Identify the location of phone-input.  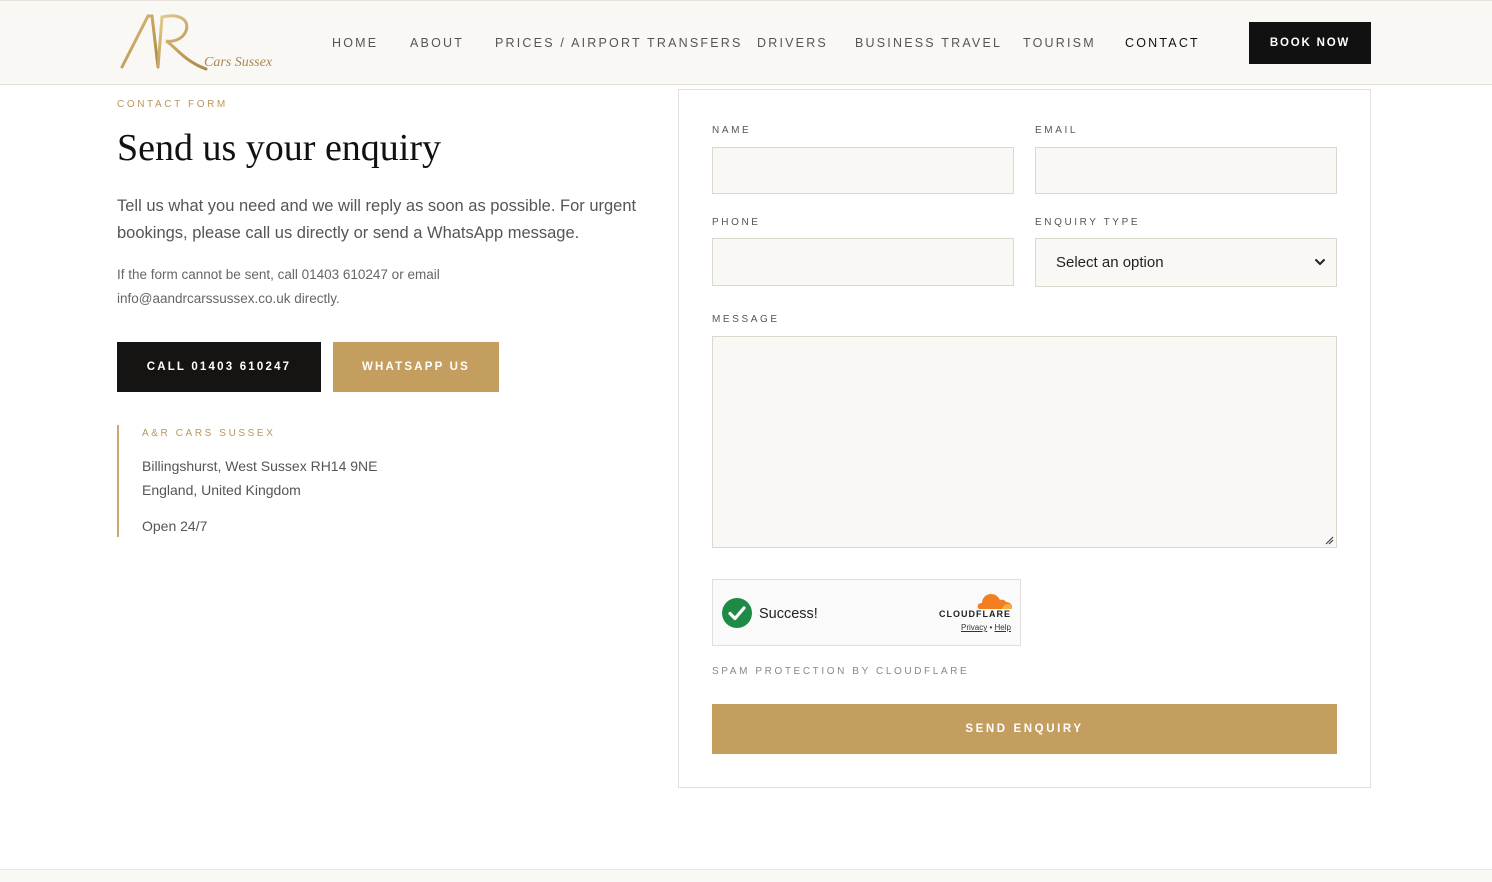
(863, 262).